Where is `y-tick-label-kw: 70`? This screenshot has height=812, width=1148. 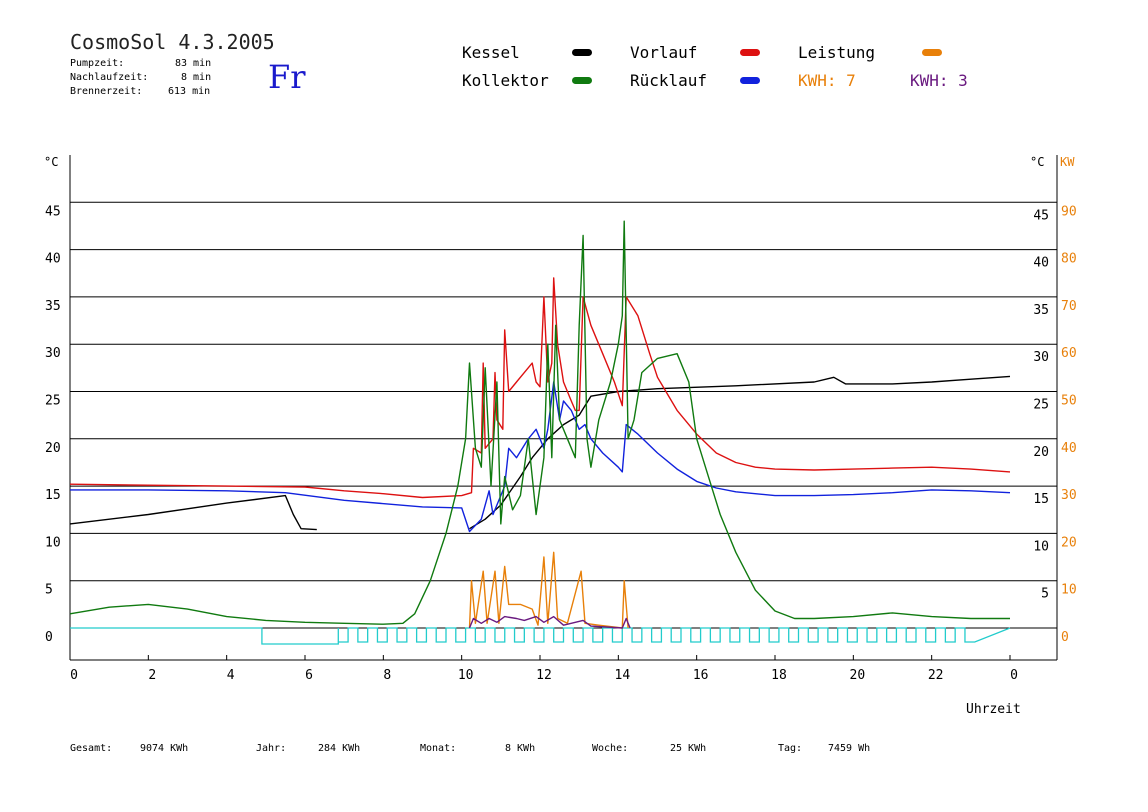
y-tick-label-kw: 70 is located at coordinates (1069, 306).